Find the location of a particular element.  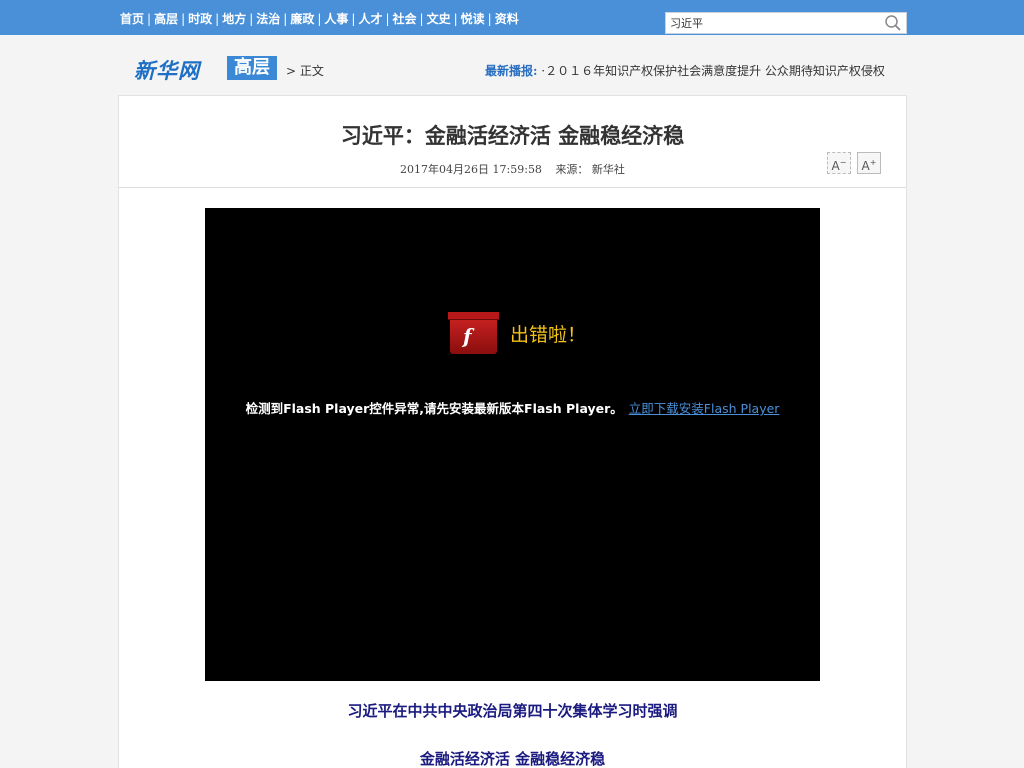

error-title: 出错啦！ is located at coordinates (548, 335).